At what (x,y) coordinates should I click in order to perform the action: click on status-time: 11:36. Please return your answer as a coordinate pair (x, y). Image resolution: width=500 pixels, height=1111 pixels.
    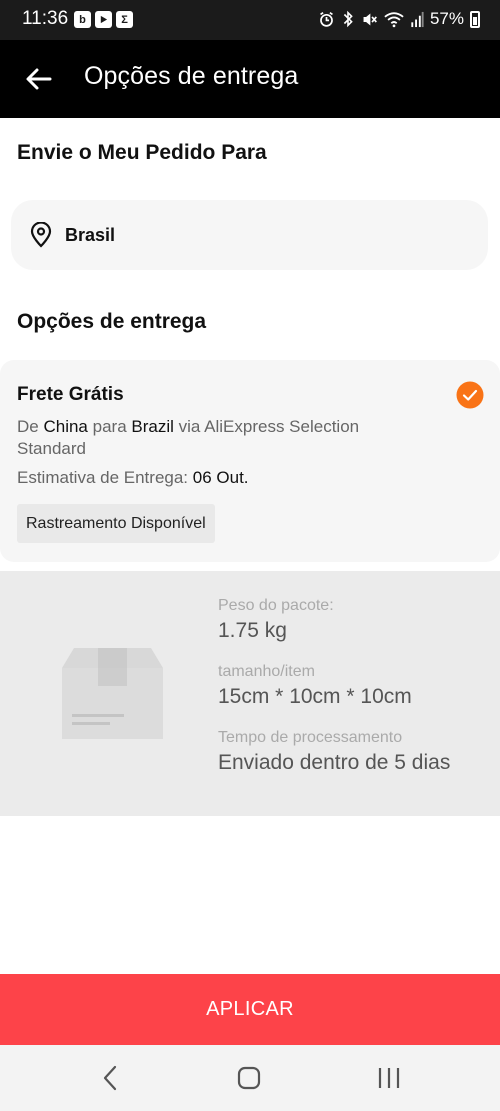
    Looking at the image, I should click on (45, 18).